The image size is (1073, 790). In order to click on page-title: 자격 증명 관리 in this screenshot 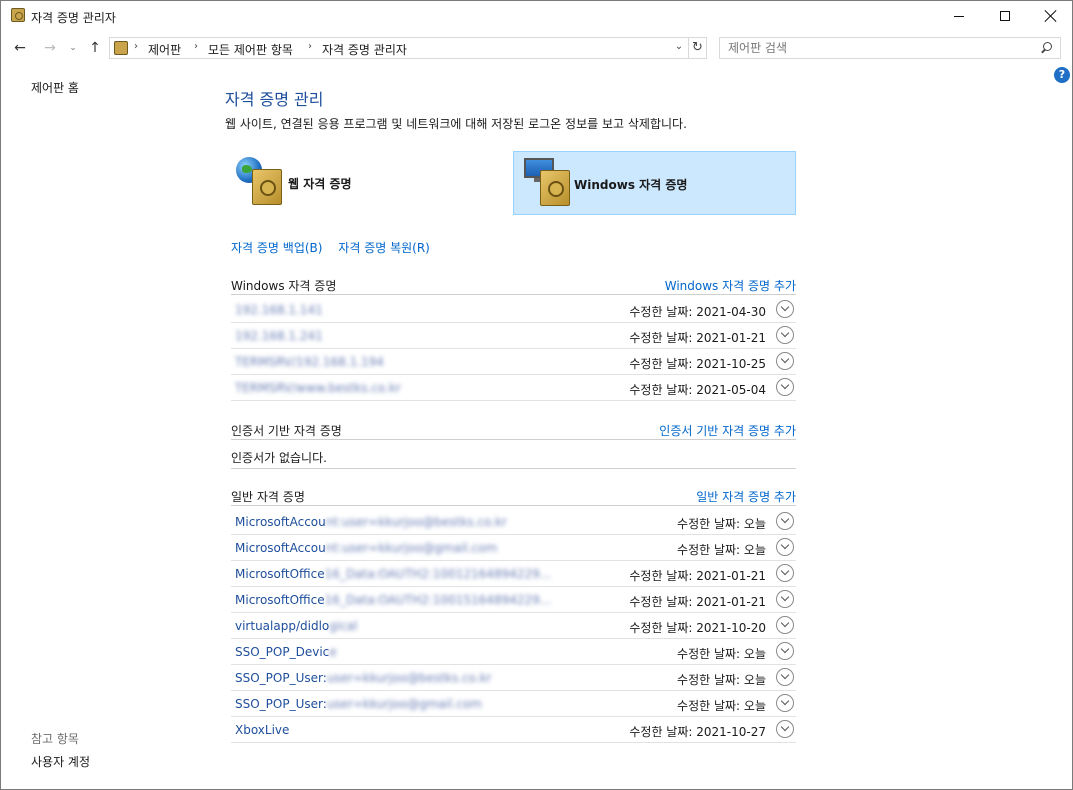, I will do `click(274, 99)`.